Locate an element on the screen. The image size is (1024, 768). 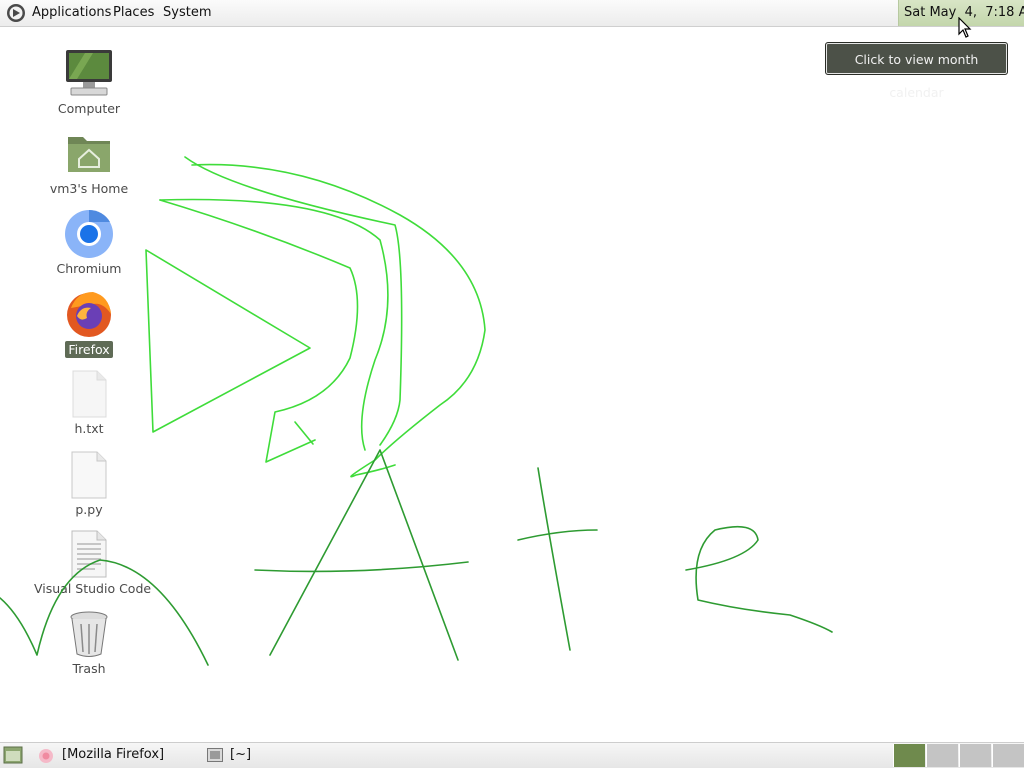
desktop-icon-label: h.txt is located at coordinates (89, 428).